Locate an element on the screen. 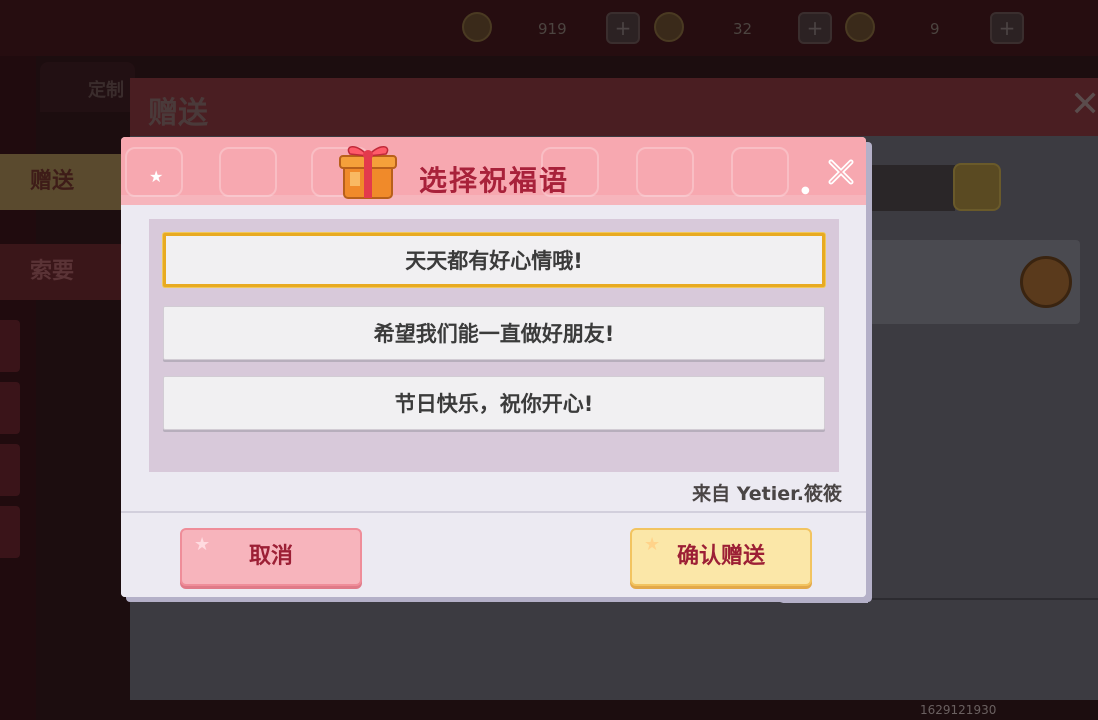 The image size is (1098, 720). dialog-title: 选择祝福语 is located at coordinates (494, 180).